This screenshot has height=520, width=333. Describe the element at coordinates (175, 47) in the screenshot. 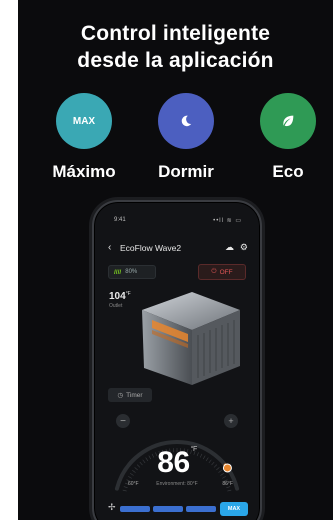

I see `headline: Control inteligente desde la aplicación` at that location.